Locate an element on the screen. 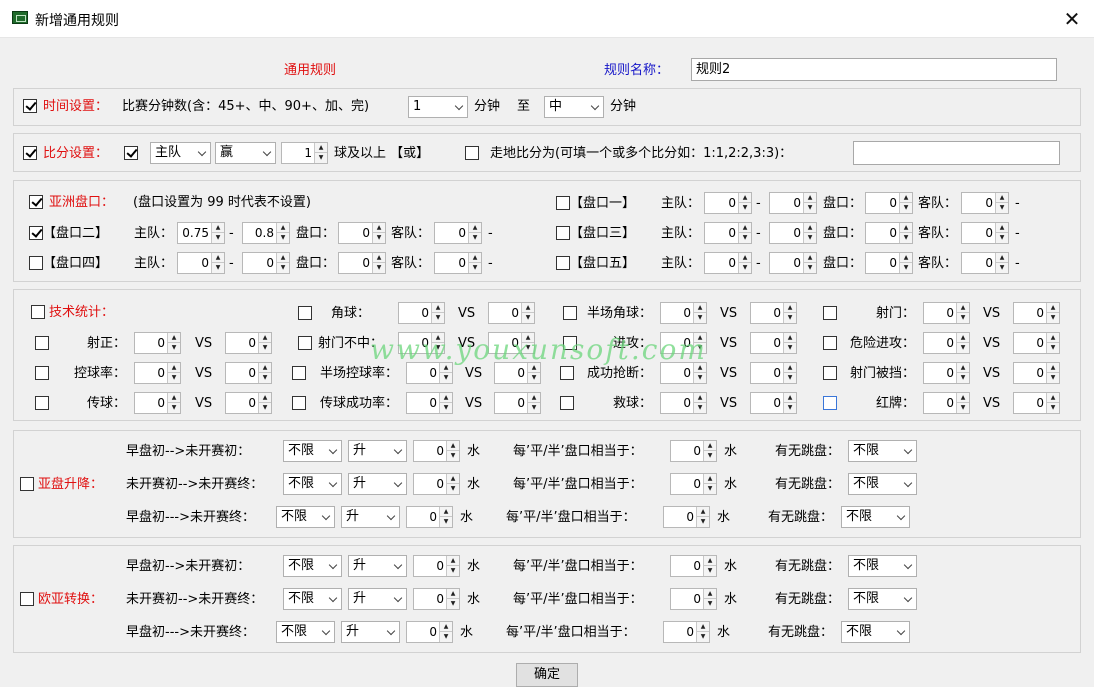  home-to-spinner: 0 ▲ ▼ is located at coordinates (266, 263).